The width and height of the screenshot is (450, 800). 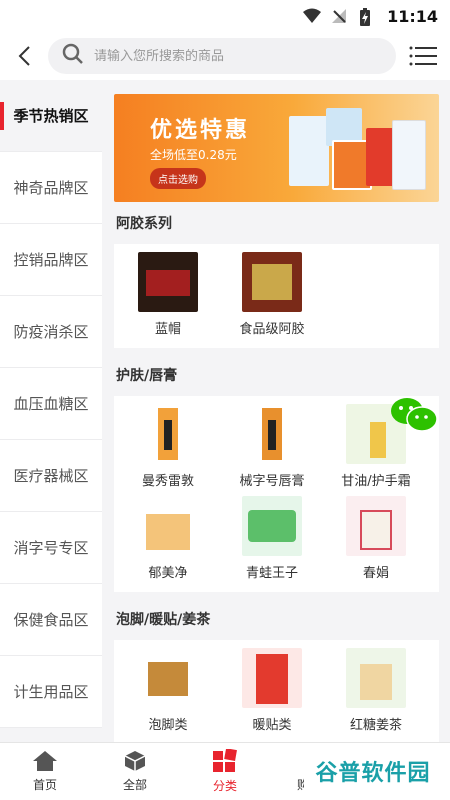 I want to click on sidebar-item-device: 医疗器械区, so click(x=51, y=476).